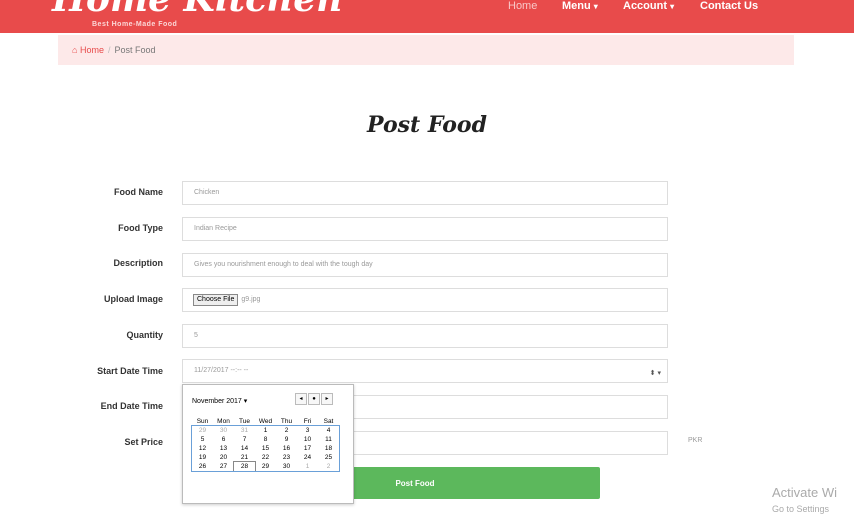 The height and width of the screenshot is (523, 854). Describe the element at coordinates (801, 509) in the screenshot. I see `activation-watermark-sub: Go to Settings` at that location.